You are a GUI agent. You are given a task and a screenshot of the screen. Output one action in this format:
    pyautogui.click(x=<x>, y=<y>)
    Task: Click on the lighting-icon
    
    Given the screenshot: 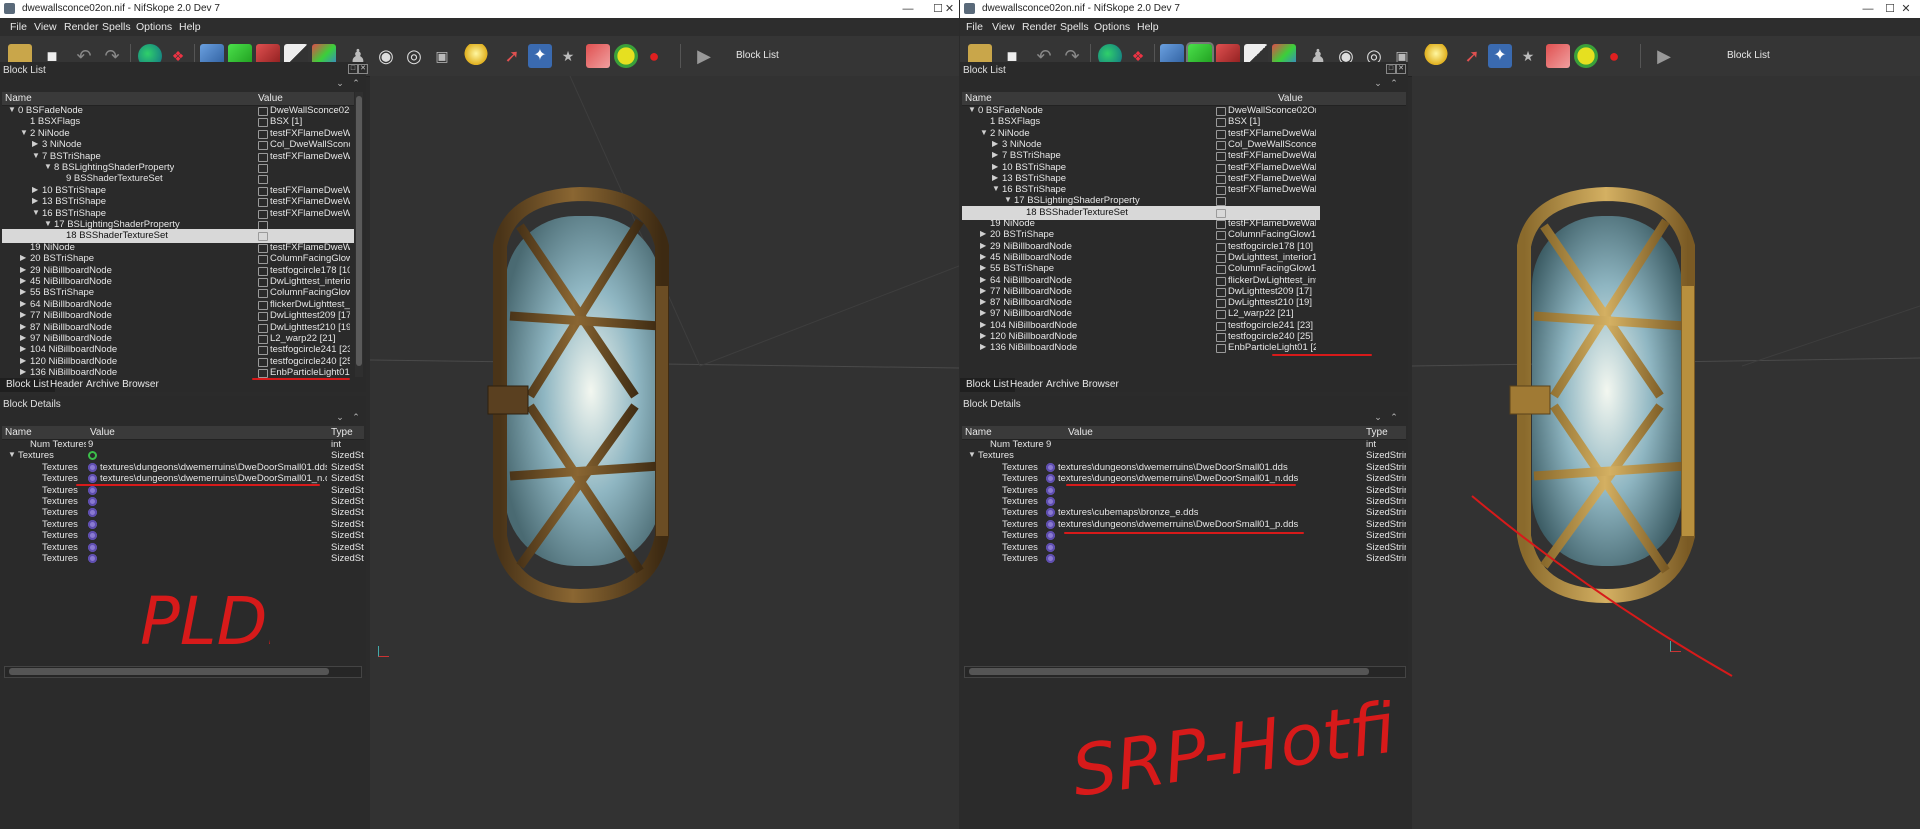 What is the action you would take?
    pyautogui.click(x=1436, y=56)
    